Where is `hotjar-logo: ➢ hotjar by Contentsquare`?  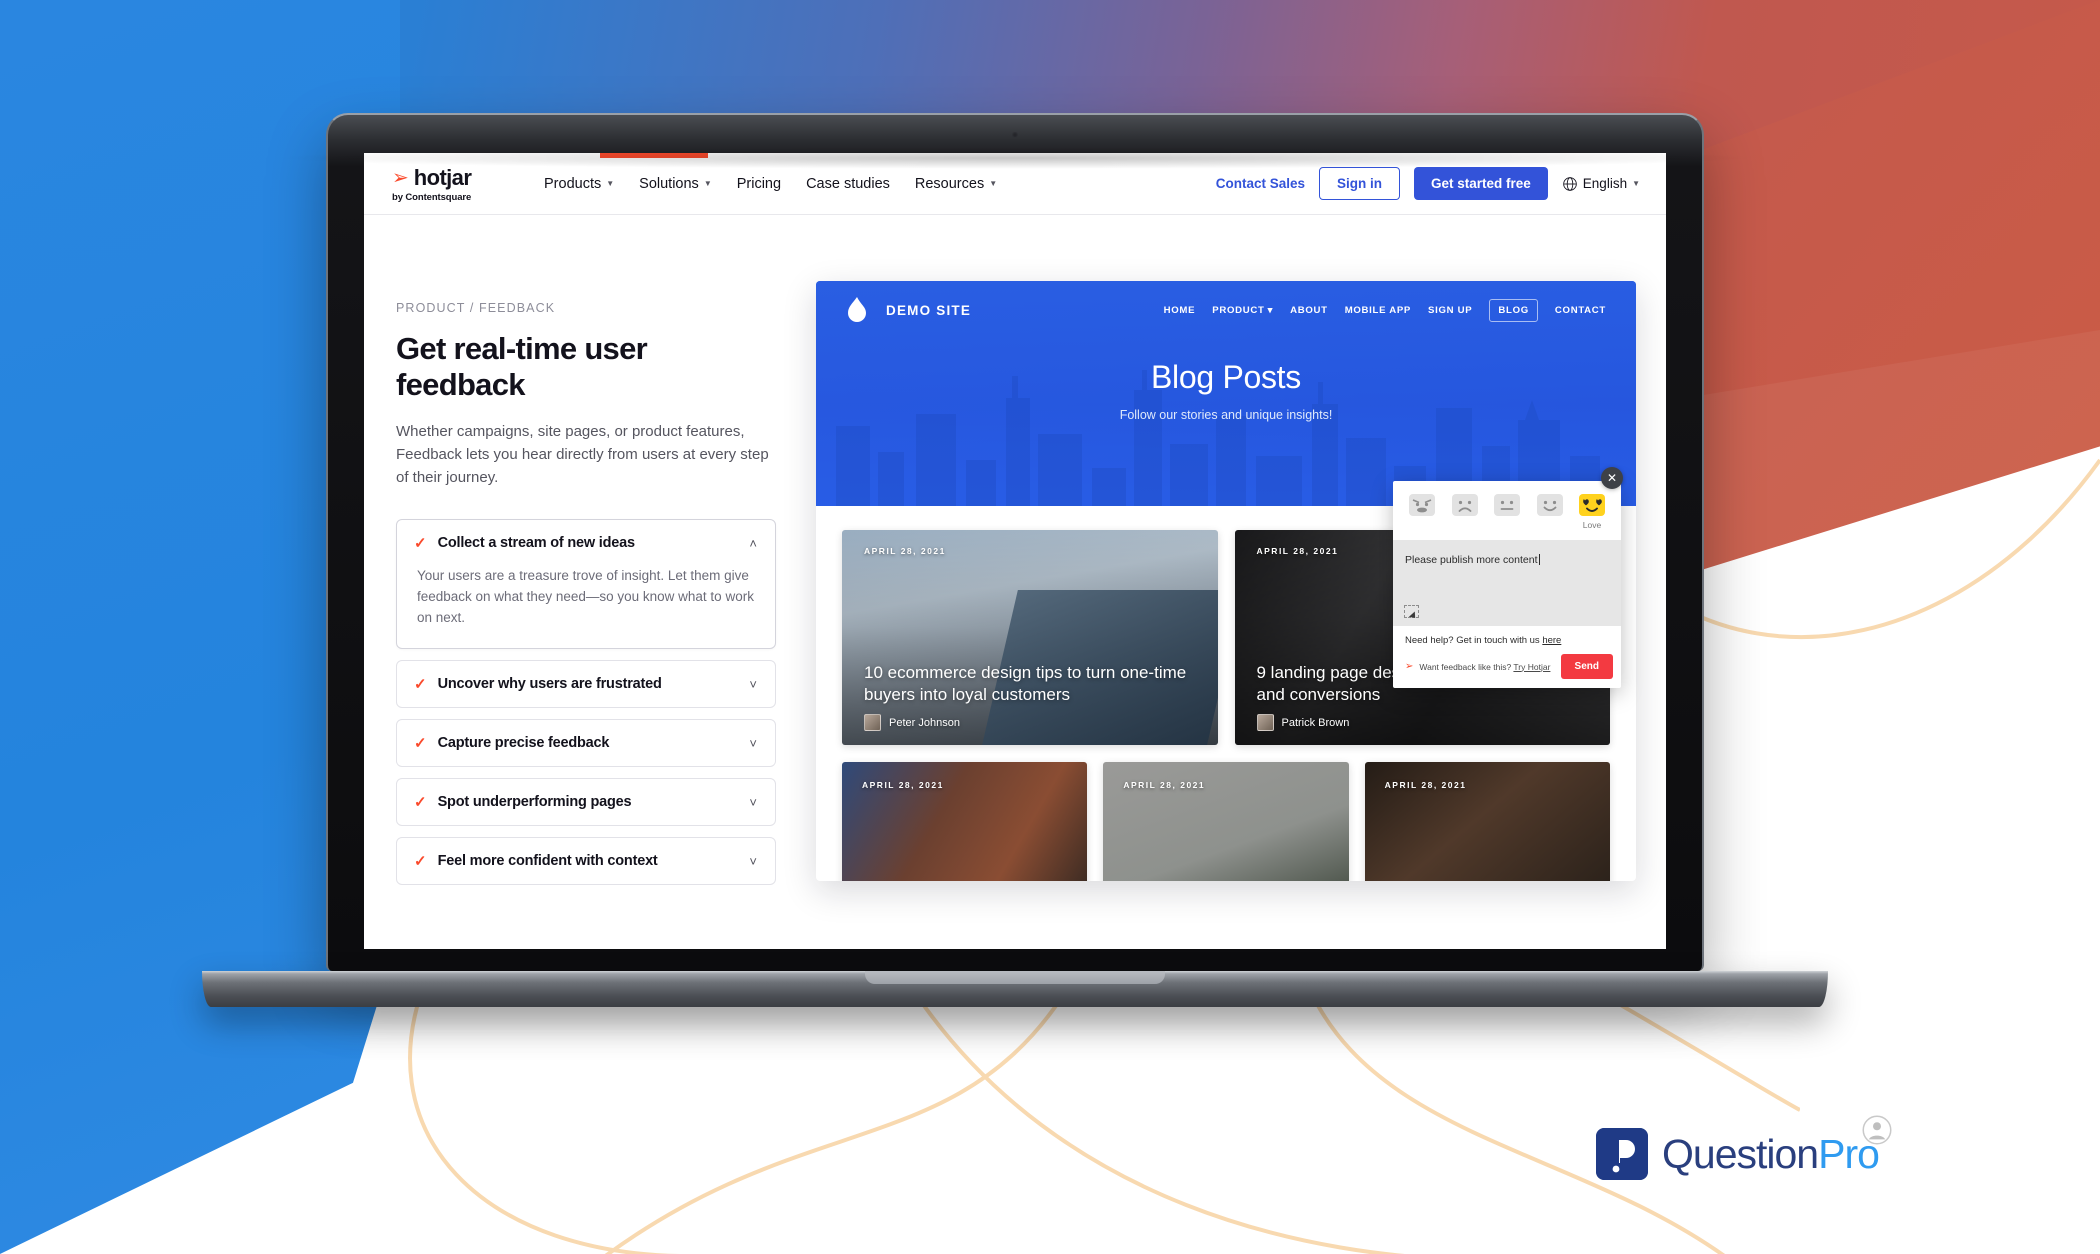 hotjar-logo: ➢ hotjar by Contentsquare is located at coordinates (454, 184).